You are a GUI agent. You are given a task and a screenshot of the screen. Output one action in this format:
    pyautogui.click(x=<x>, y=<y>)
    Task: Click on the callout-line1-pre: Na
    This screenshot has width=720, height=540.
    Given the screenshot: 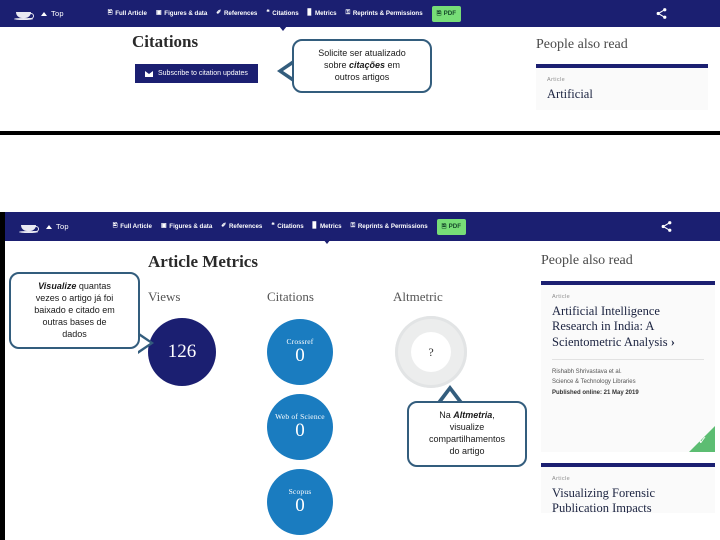 What is the action you would take?
    pyautogui.click(x=446, y=415)
    